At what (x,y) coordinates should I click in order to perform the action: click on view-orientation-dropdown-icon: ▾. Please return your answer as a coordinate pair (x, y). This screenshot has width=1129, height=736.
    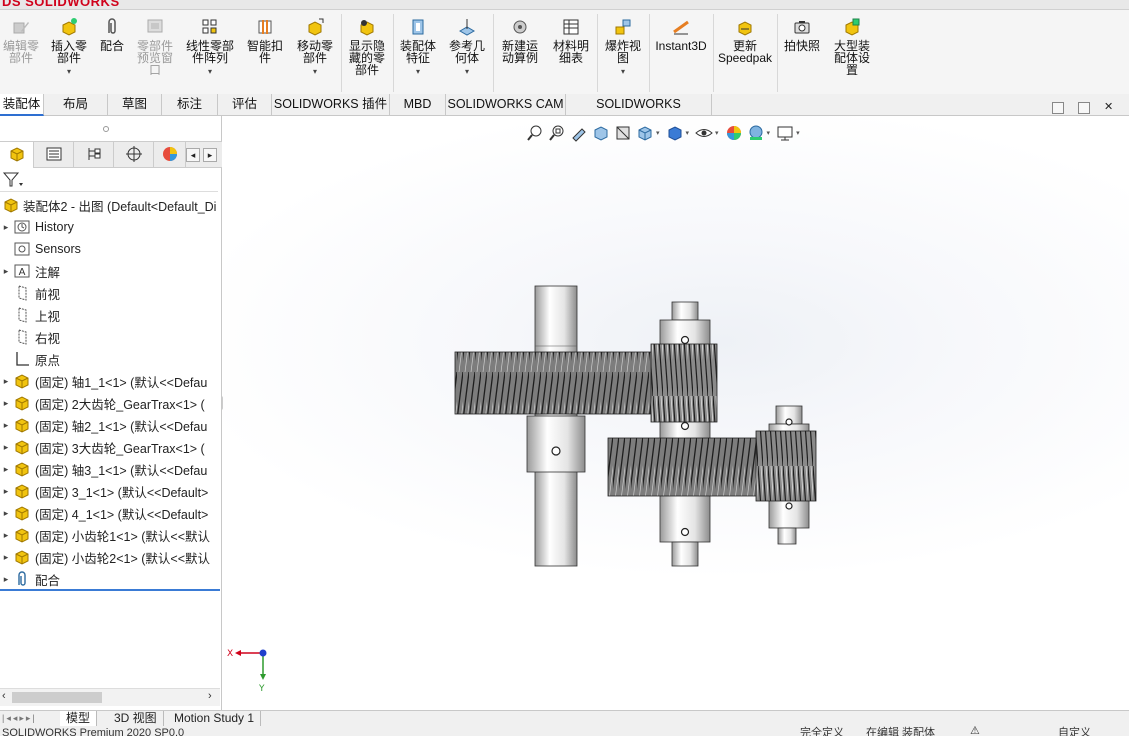
    Looking at the image, I should click on (658, 133).